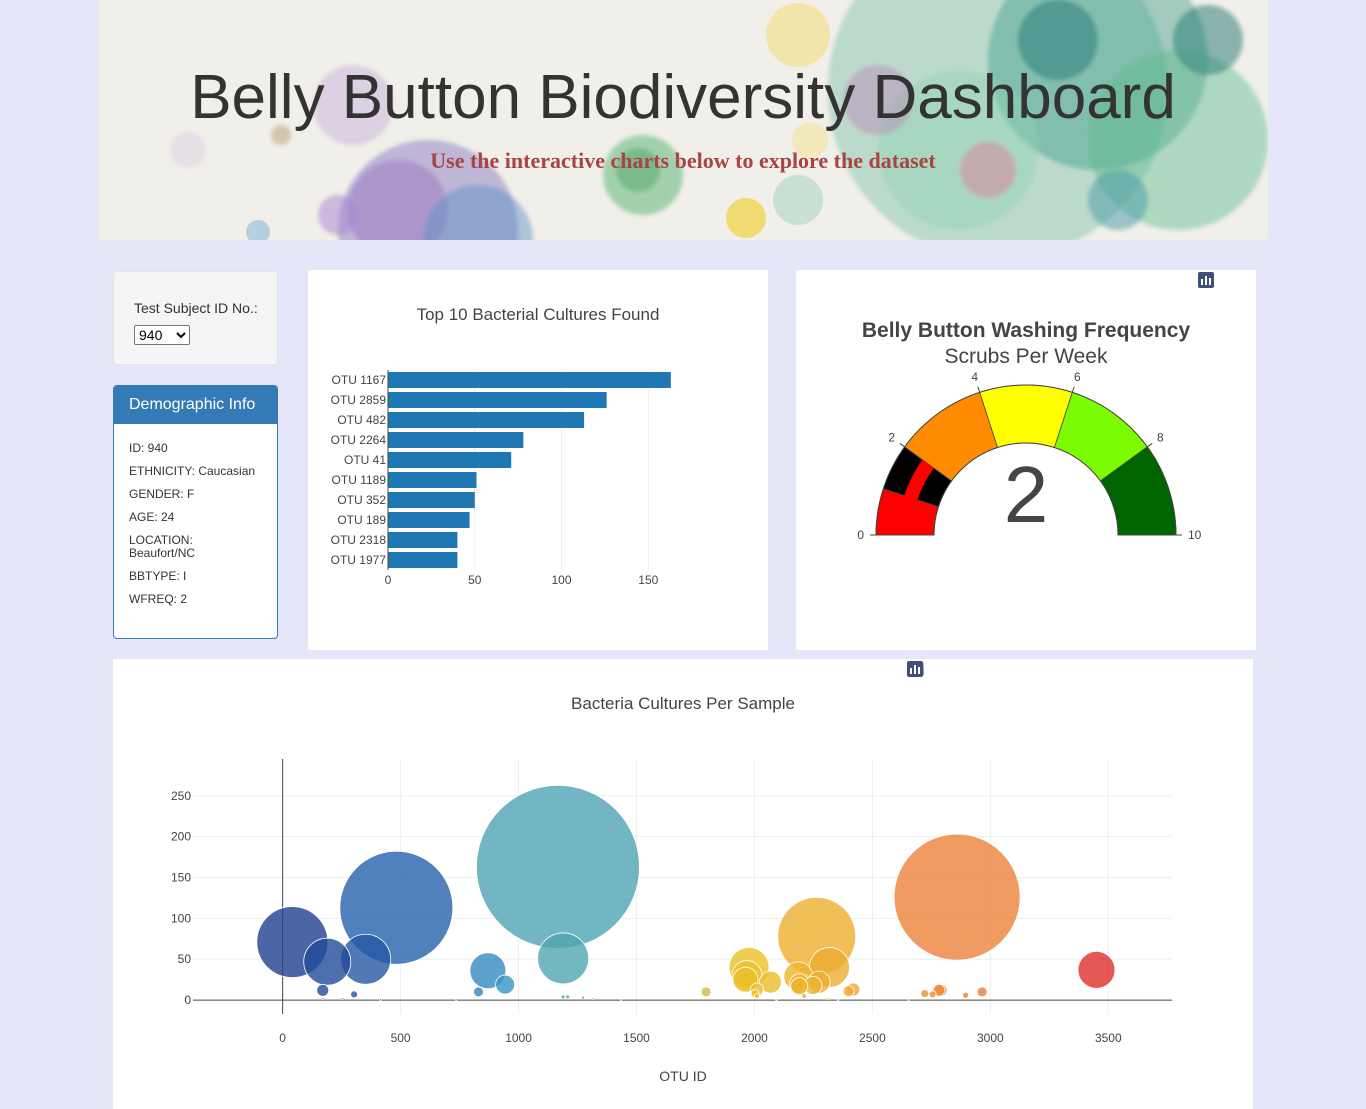 This screenshot has height=1109, width=1366. What do you see at coordinates (683, 97) in the screenshot?
I see `page-title: Belly Button Biodiversity Dashboard` at bounding box center [683, 97].